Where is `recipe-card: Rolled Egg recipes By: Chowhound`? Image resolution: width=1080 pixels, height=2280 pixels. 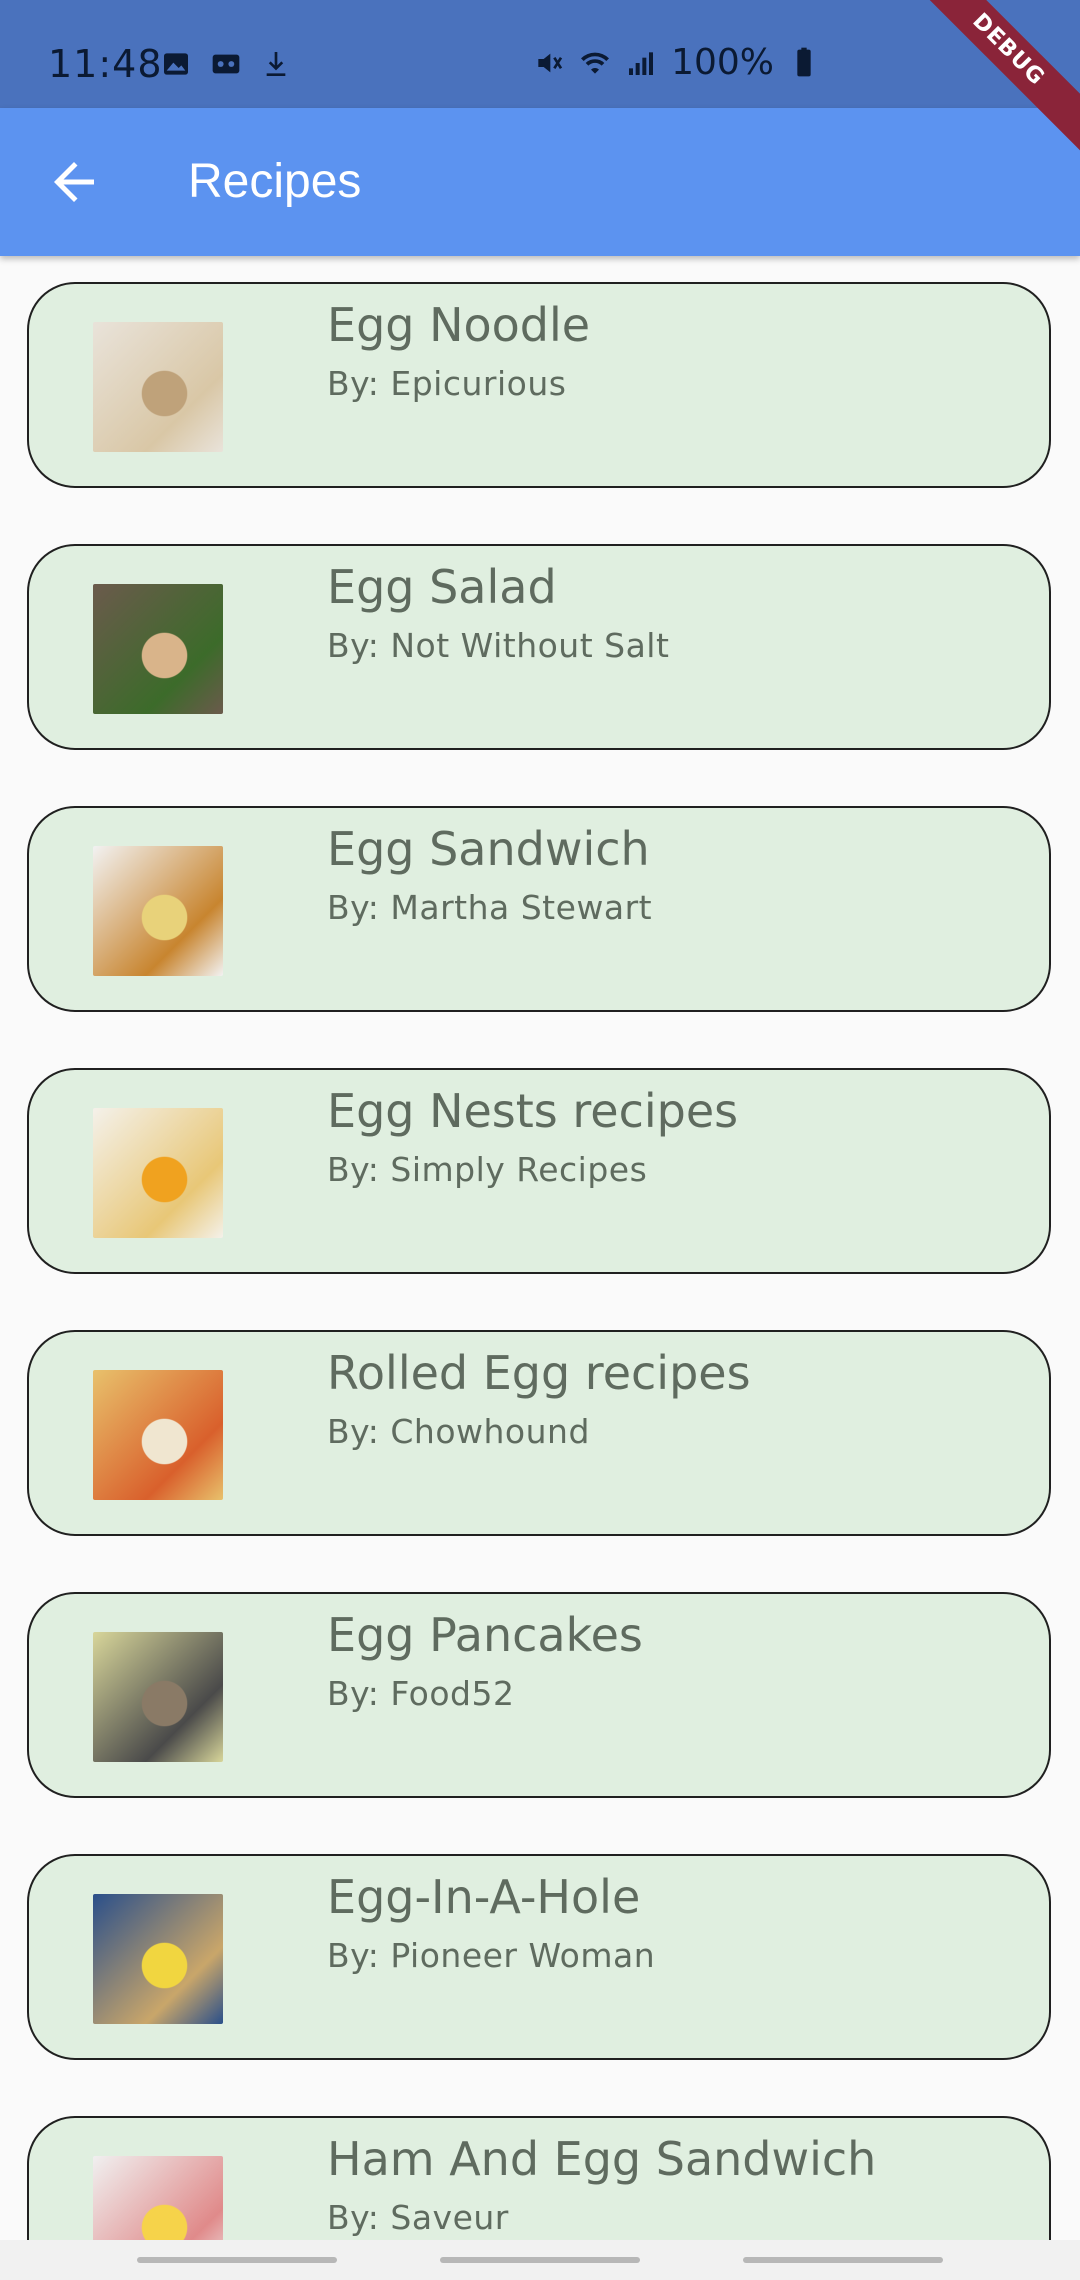 recipe-card: Rolled Egg recipes By: Chowhound is located at coordinates (539, 1433).